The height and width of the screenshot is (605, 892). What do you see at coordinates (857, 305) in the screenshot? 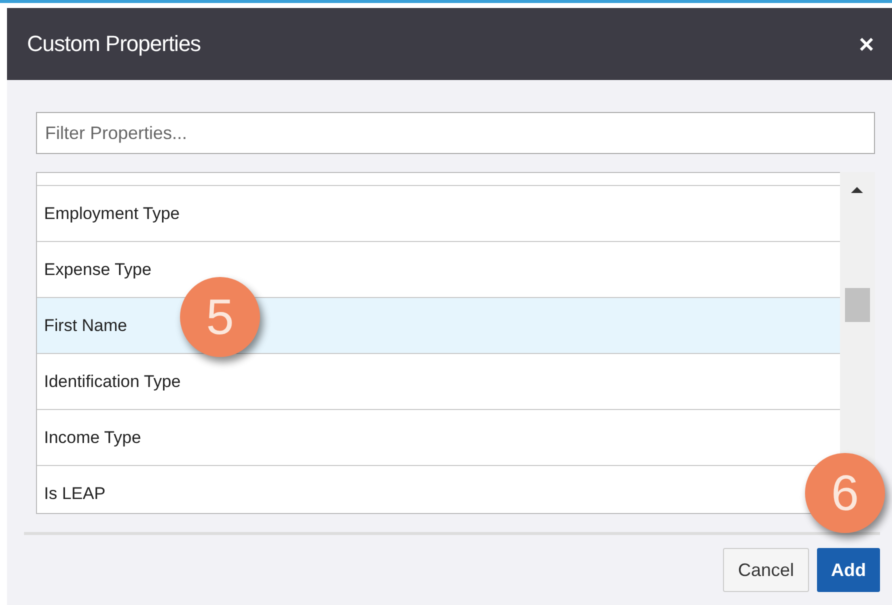
I see `scroll-thumb` at bounding box center [857, 305].